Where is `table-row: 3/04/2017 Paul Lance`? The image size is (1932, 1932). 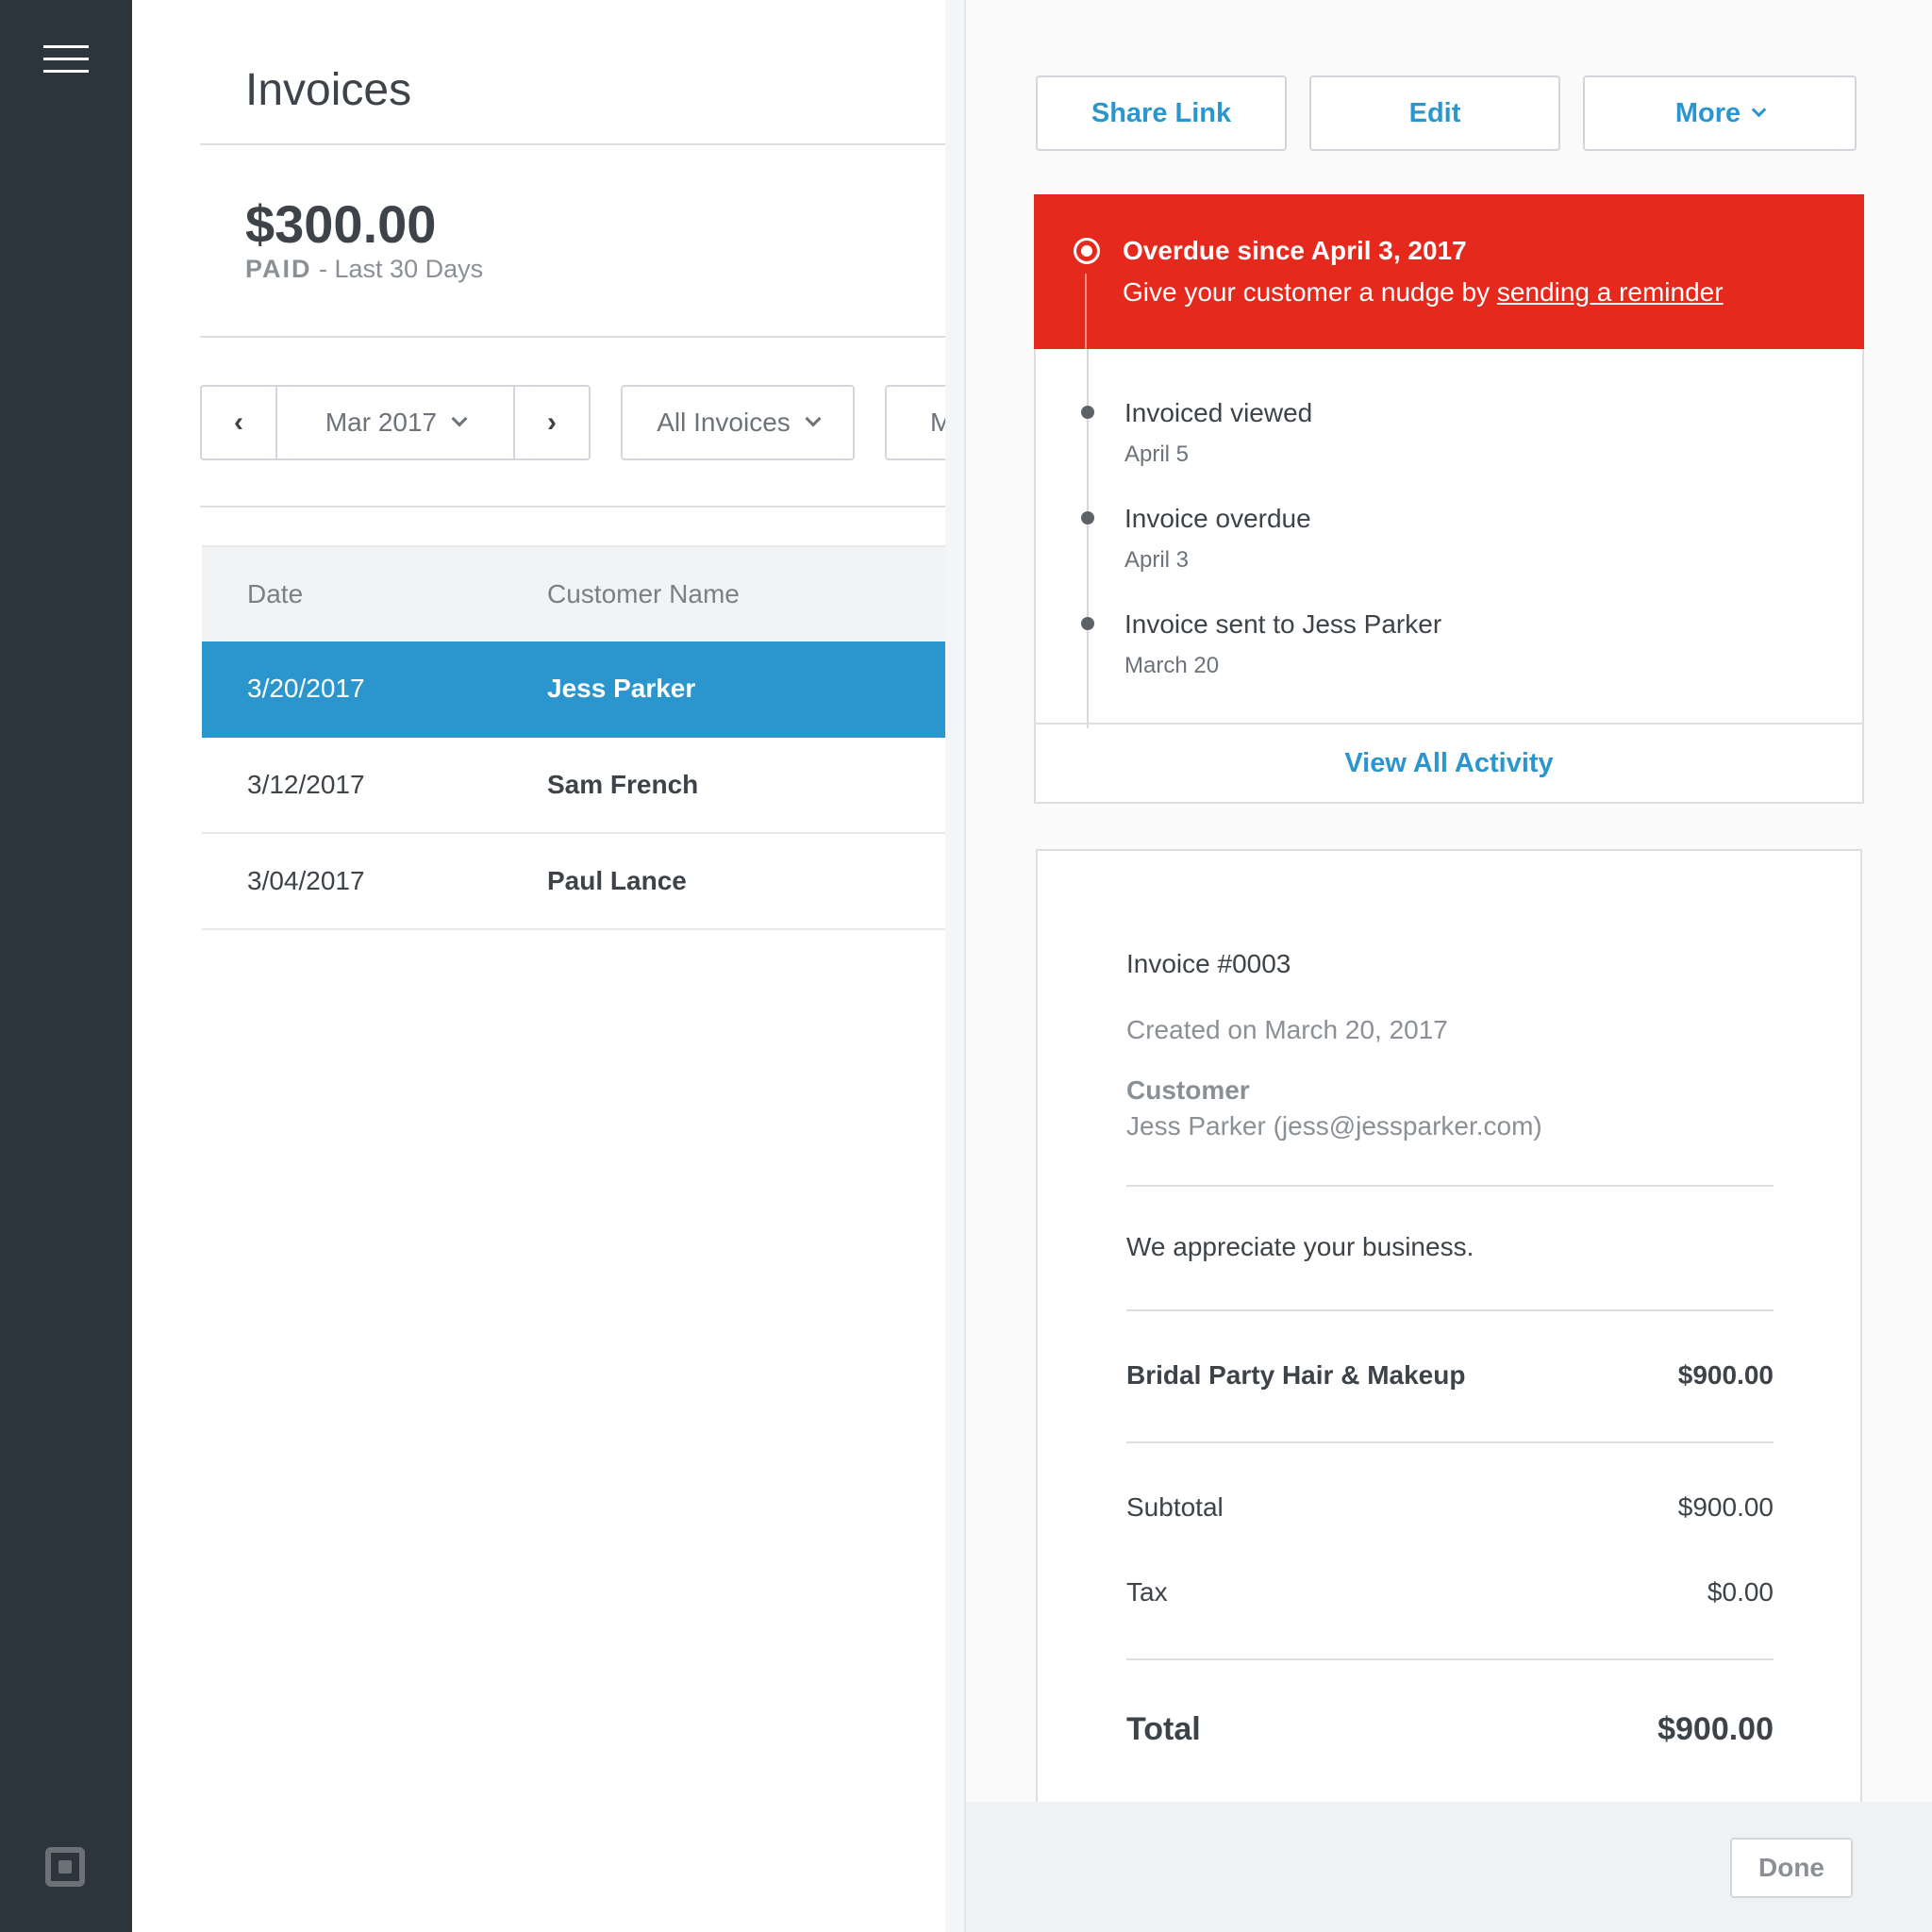 table-row: 3/04/2017 Paul Lance is located at coordinates (607, 882).